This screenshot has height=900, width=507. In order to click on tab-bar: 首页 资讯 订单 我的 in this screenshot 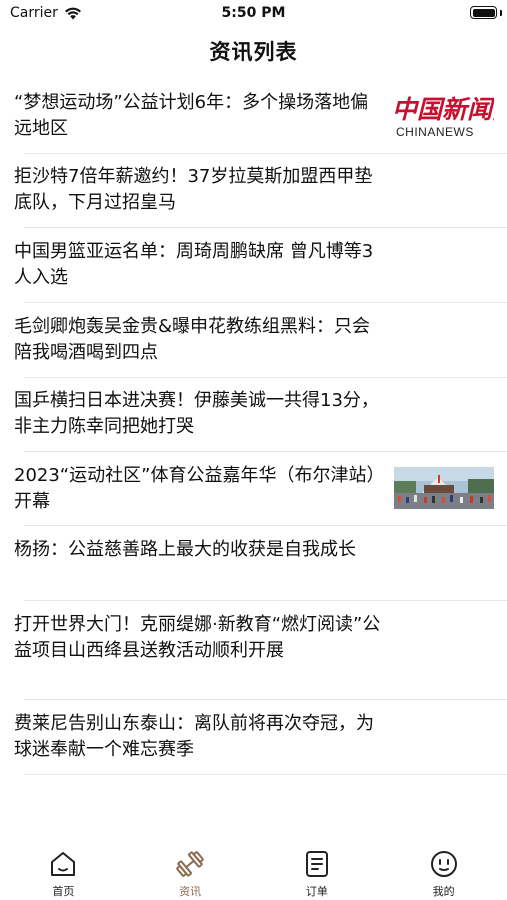, I will do `click(253, 869)`.